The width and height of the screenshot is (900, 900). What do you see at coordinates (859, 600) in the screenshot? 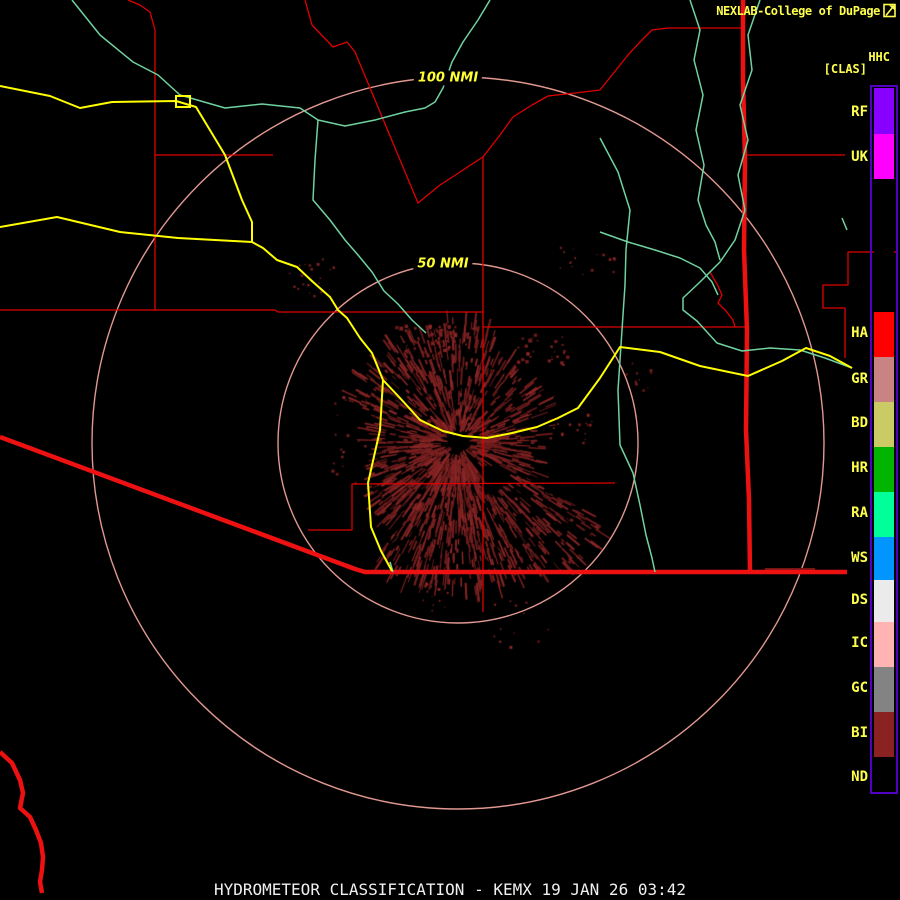
I see `legend-label-ds: DS` at bounding box center [859, 600].